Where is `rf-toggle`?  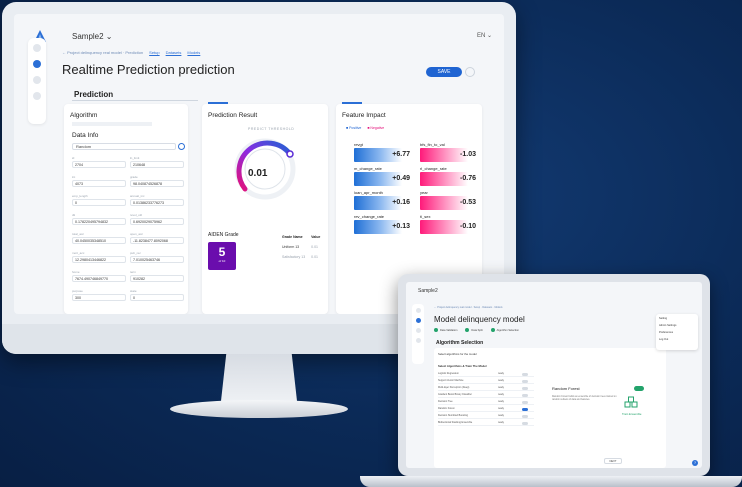 rf-toggle is located at coordinates (639, 388).